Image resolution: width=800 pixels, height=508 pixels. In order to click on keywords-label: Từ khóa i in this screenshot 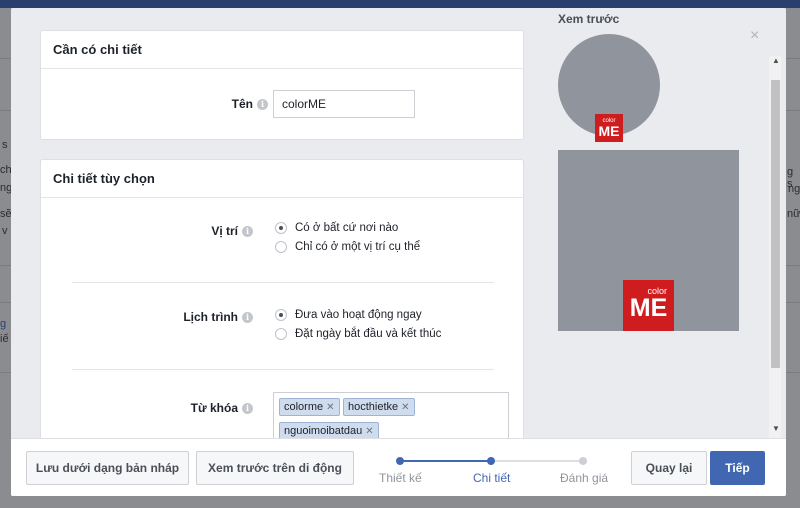, I will do `click(153, 408)`.